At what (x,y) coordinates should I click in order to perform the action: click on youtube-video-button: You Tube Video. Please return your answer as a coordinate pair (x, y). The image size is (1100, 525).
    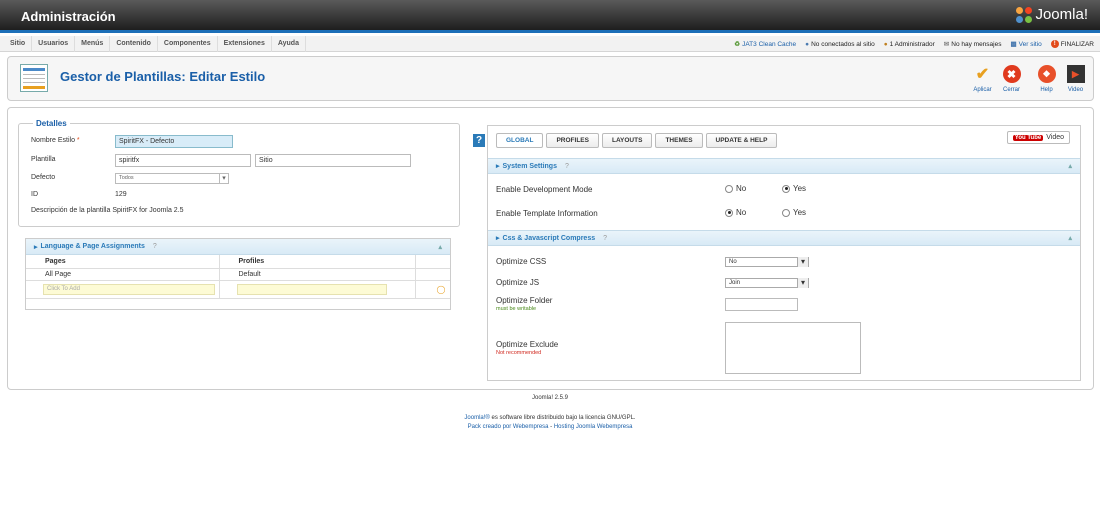
    Looking at the image, I should click on (1038, 137).